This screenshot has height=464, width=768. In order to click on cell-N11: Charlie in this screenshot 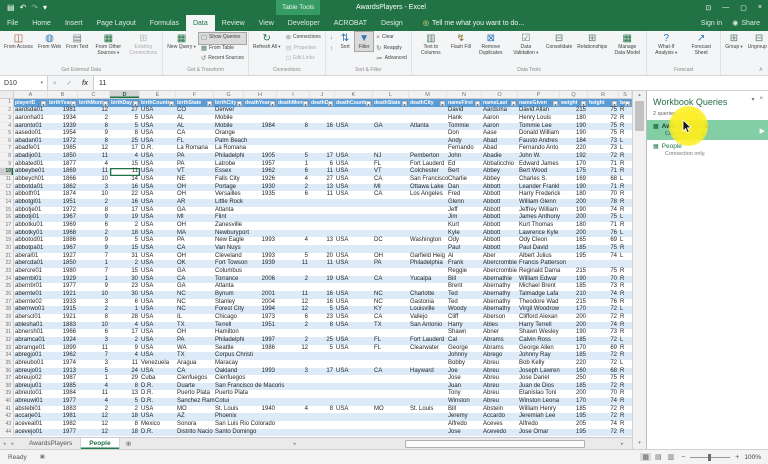, I will do `click(464, 180)`.